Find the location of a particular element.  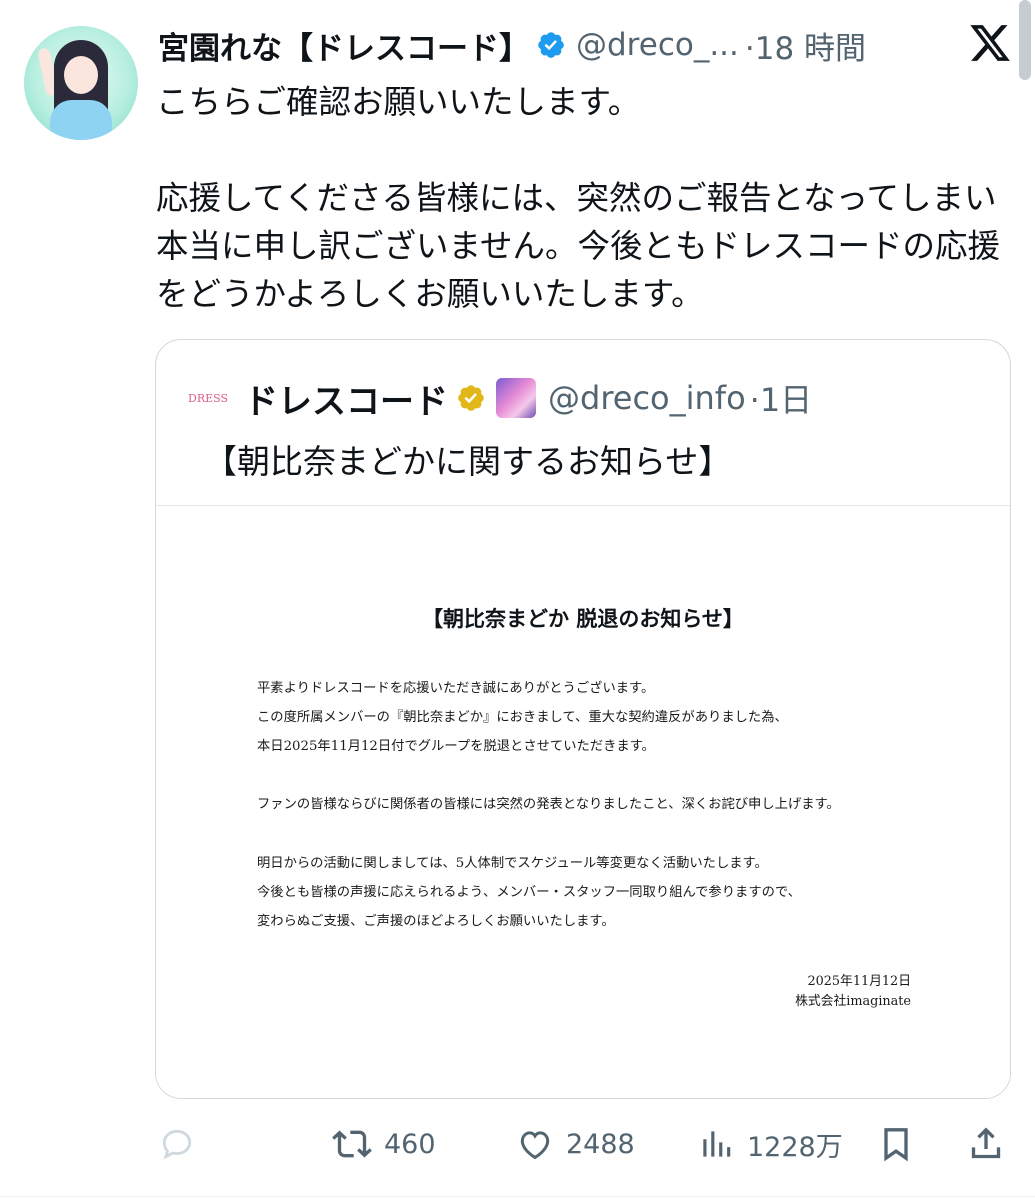

tweet-header: 宮園れな【ドレスコード】 @dreco_... ·18 時間 is located at coordinates (512, 45).